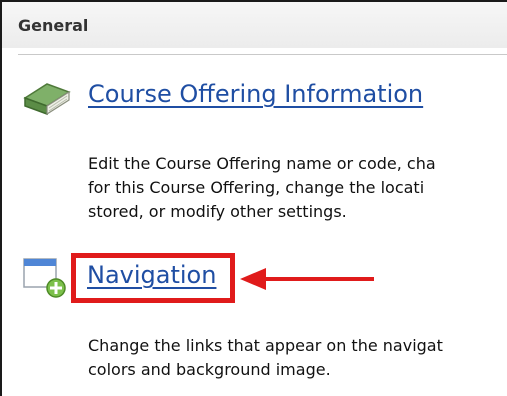  Describe the element at coordinates (209, 369) in the screenshot. I see `description-line: colors and background image.` at that location.